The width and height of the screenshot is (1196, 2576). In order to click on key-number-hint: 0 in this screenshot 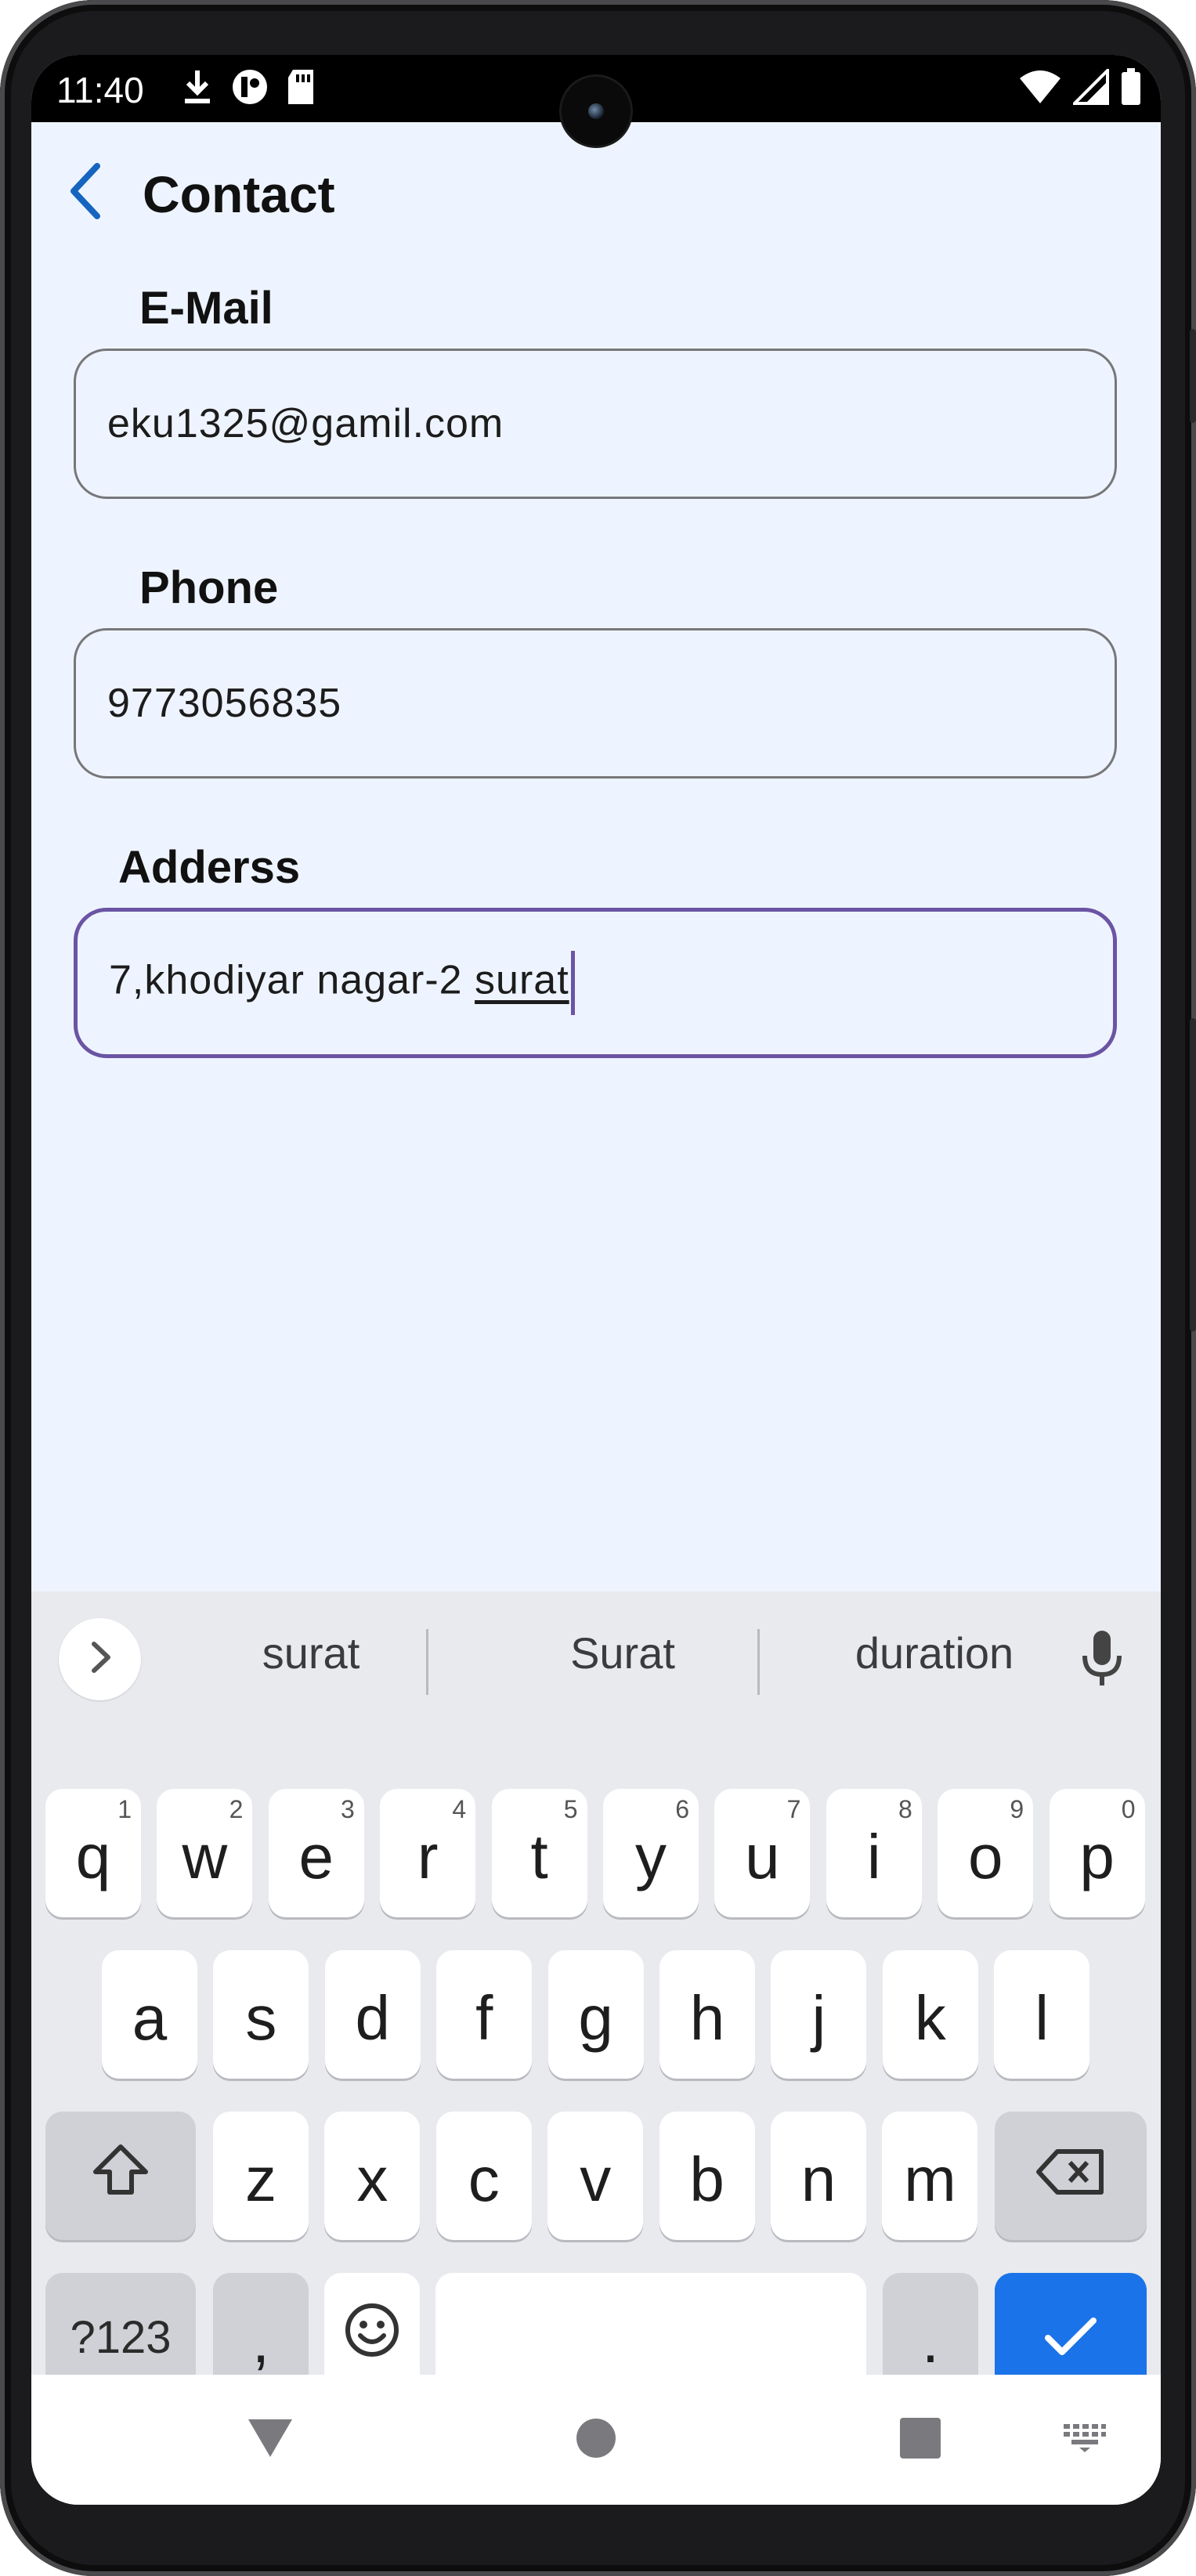, I will do `click(1128, 1809)`.